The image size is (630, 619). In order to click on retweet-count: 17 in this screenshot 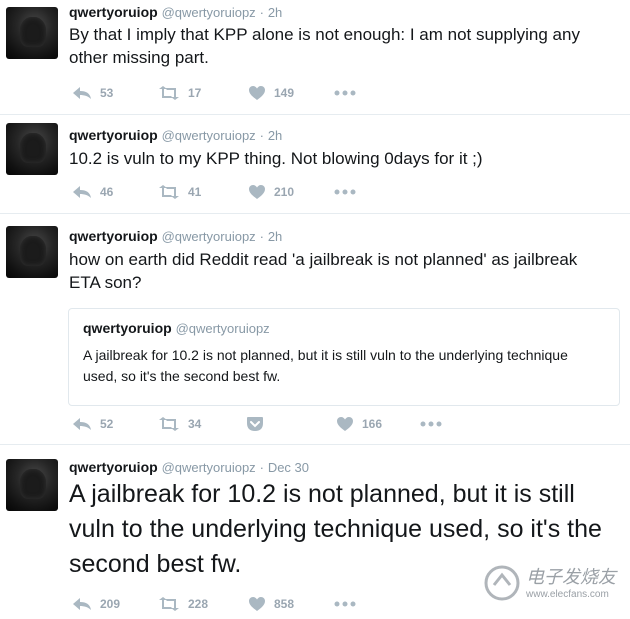, I will do `click(195, 93)`.